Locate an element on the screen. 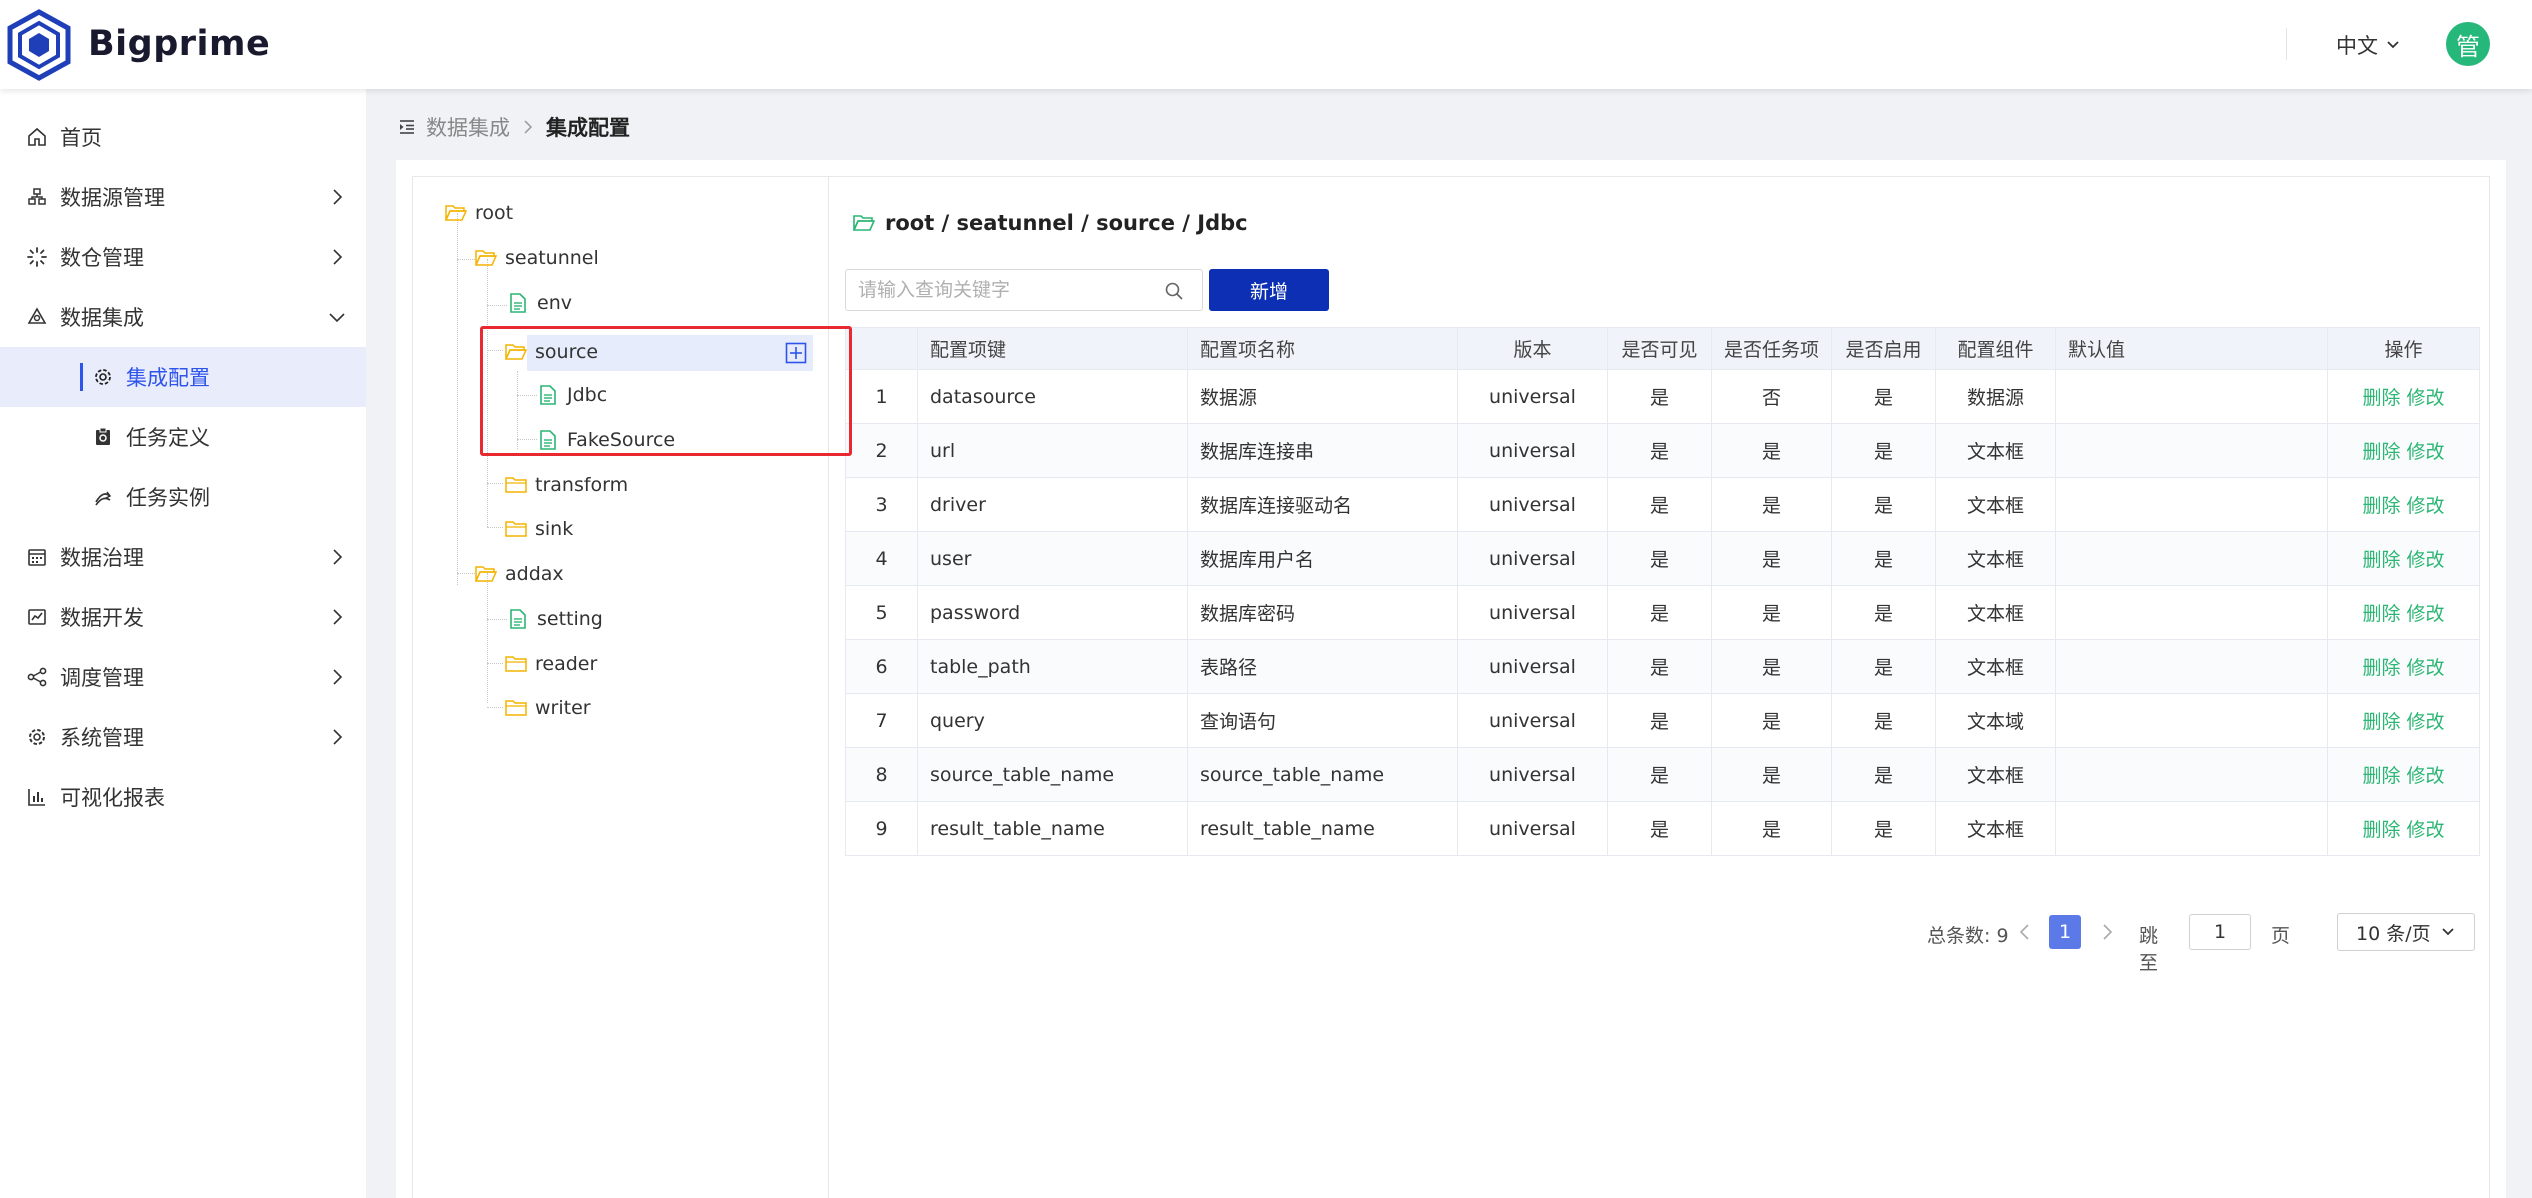  tree-node-label: sink is located at coordinates (554, 529).